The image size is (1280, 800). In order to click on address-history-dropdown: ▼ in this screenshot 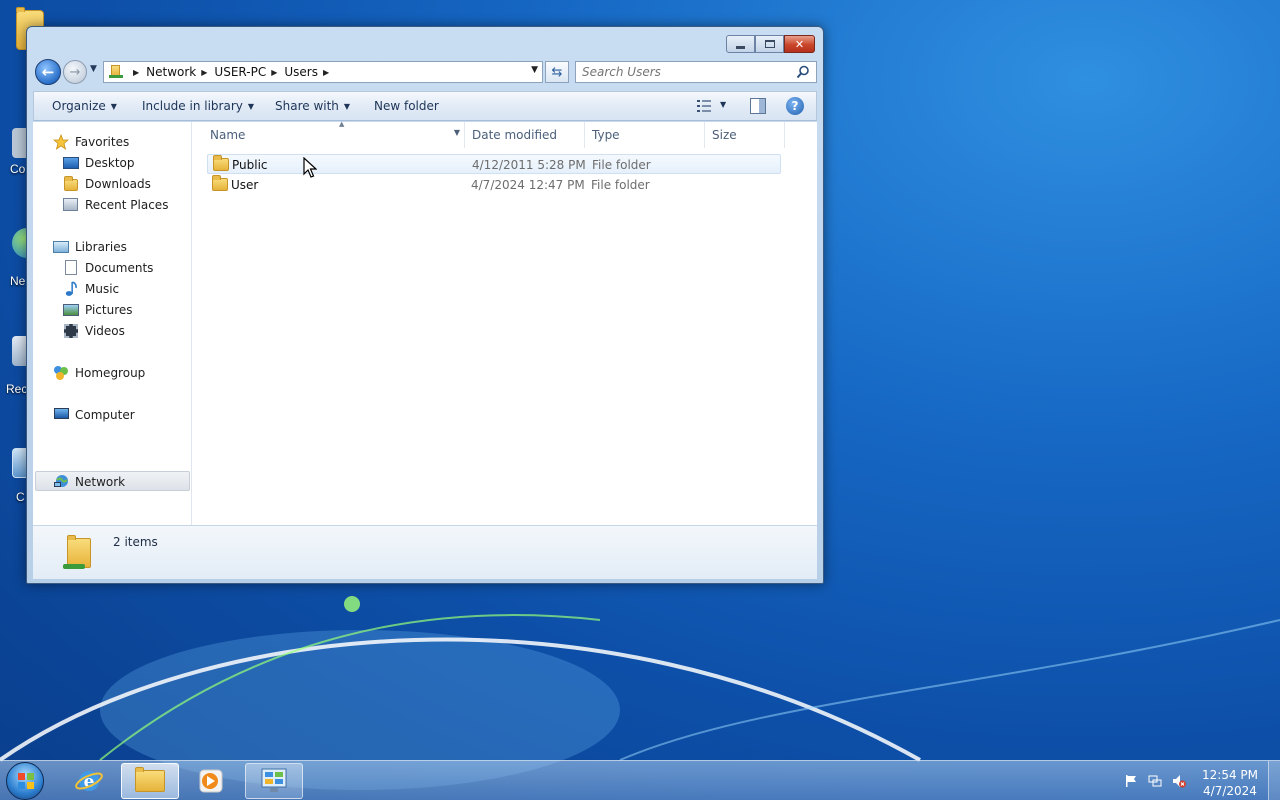, I will do `click(534, 70)`.